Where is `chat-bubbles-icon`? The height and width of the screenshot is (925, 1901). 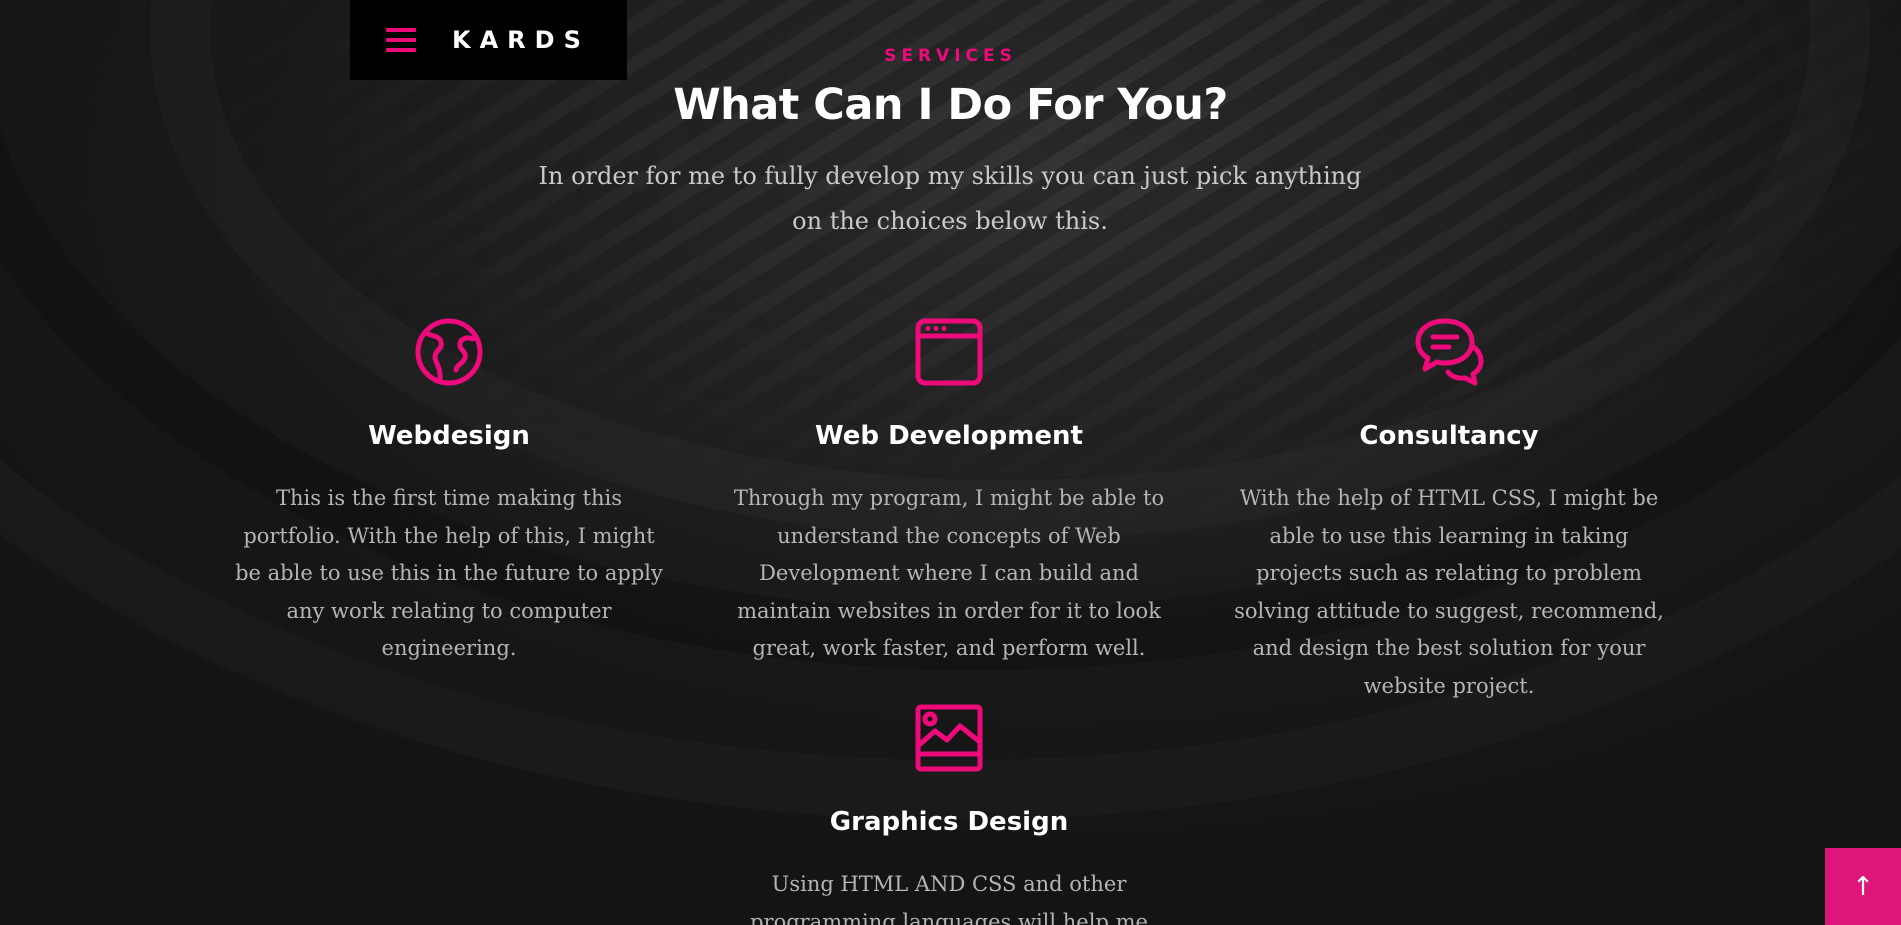 chat-bubbles-icon is located at coordinates (1449, 352).